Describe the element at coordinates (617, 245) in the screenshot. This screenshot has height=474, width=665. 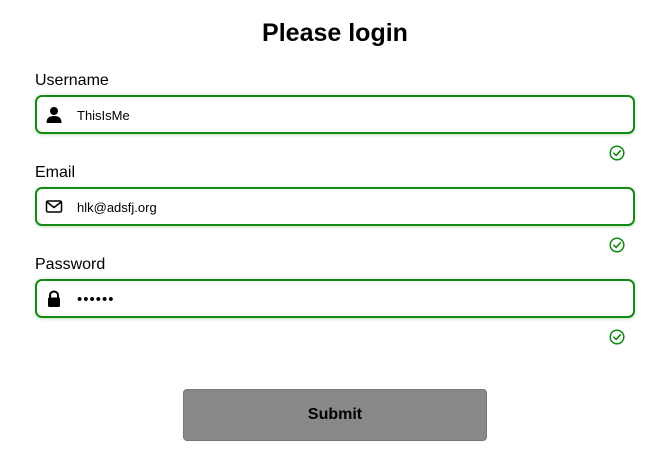
I see `email-valid-check-icon` at that location.